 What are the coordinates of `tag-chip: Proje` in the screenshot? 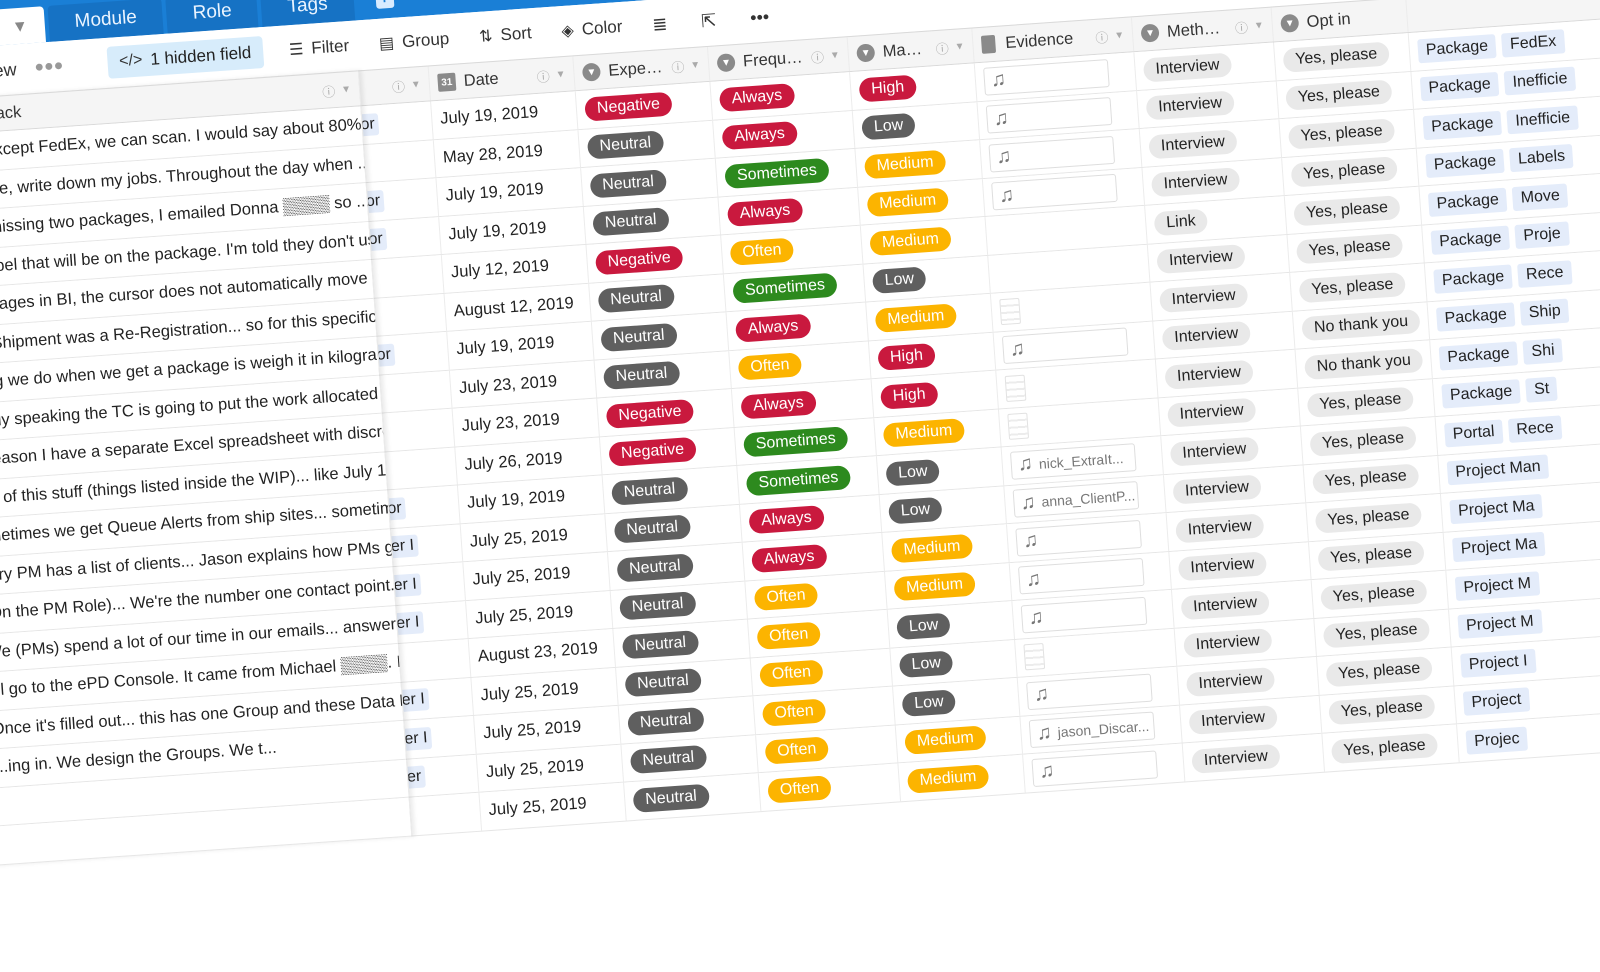 It's located at (1542, 235).